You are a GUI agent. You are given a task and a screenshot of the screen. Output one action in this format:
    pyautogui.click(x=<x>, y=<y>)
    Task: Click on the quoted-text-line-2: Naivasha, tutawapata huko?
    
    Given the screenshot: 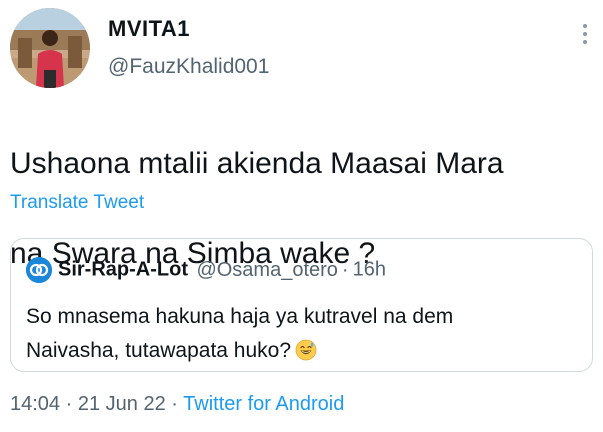 What is the action you would take?
    pyautogui.click(x=301, y=351)
    